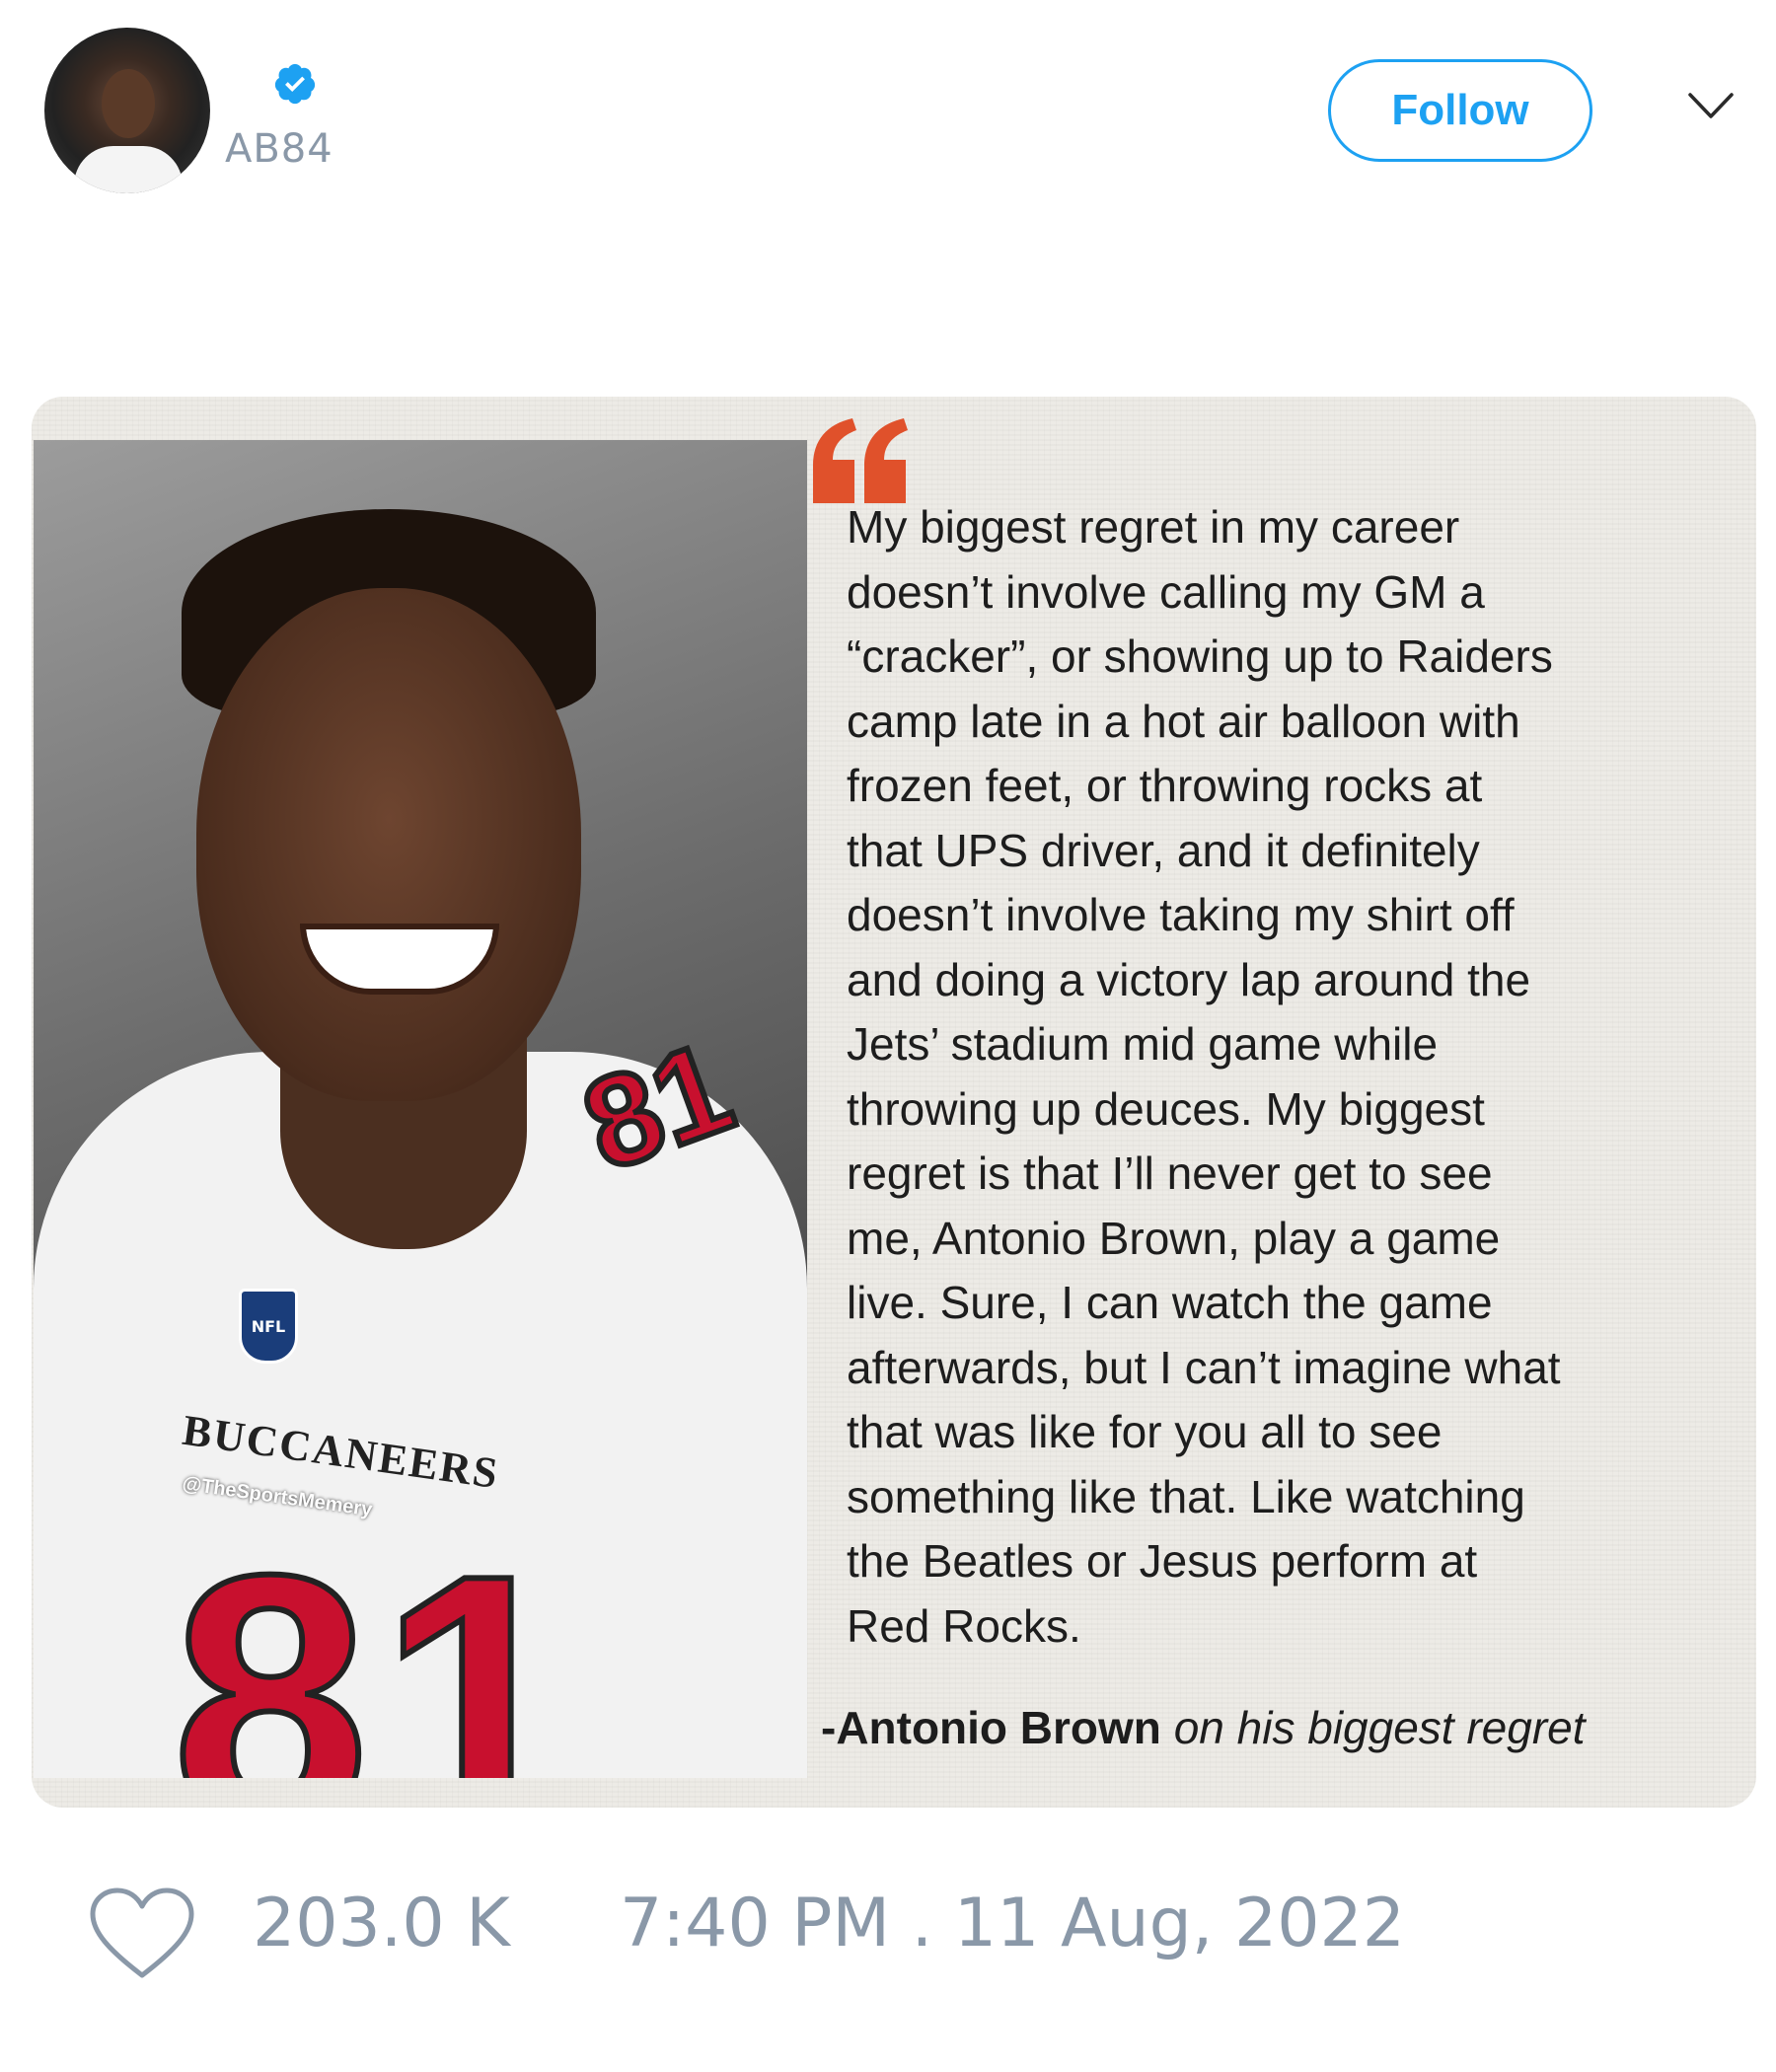 The height and width of the screenshot is (2072, 1776). What do you see at coordinates (1204, 1367) in the screenshot?
I see `quote-line: afterwards, but I can’t imagine what` at bounding box center [1204, 1367].